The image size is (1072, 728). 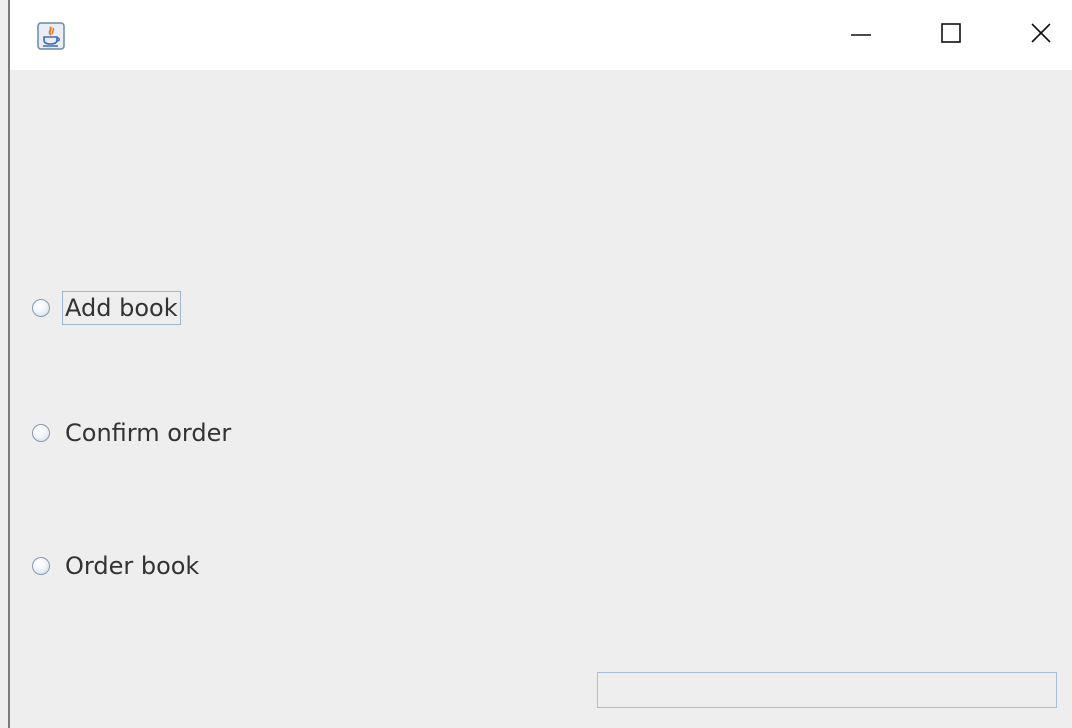 I want to click on close-button, so click(x=1039, y=35).